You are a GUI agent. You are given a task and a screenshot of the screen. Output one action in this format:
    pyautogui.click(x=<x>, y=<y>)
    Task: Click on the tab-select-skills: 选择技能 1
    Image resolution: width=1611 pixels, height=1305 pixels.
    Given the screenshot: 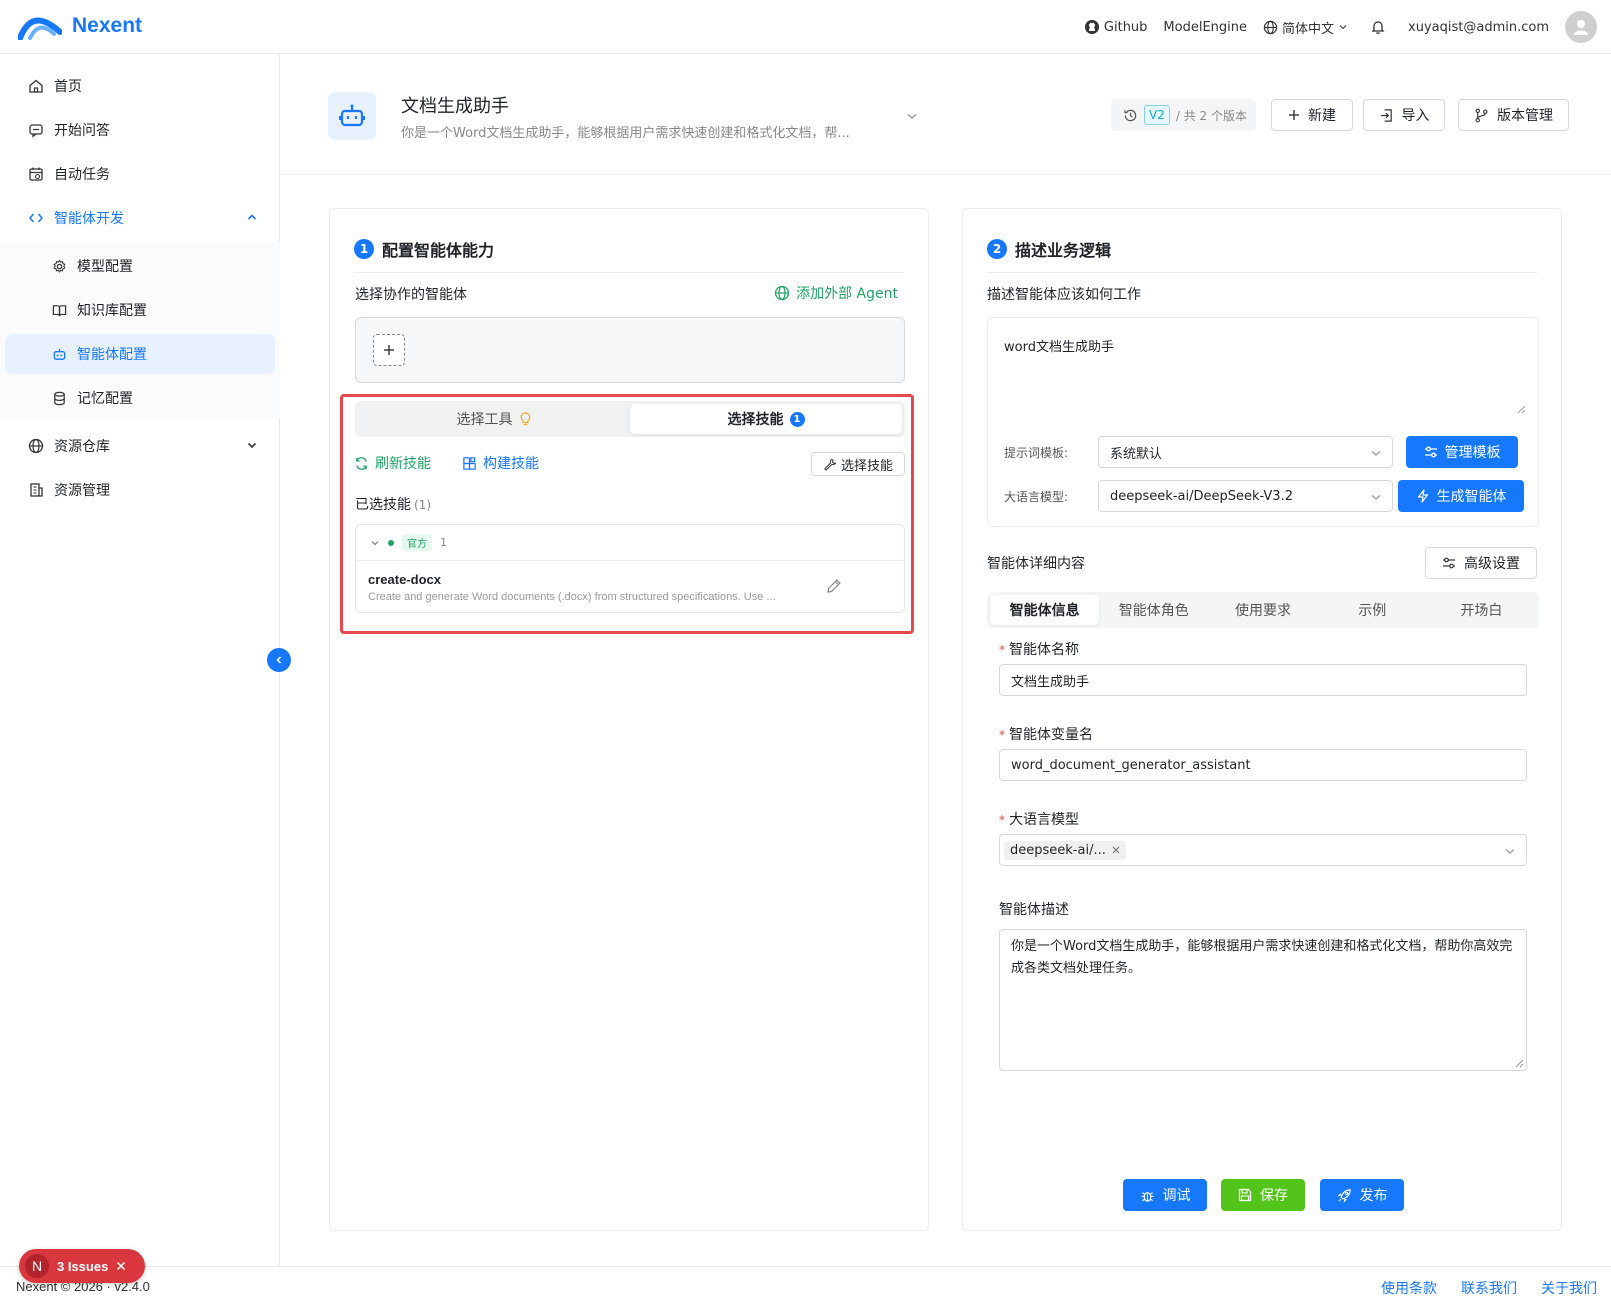 What is the action you would take?
    pyautogui.click(x=766, y=419)
    